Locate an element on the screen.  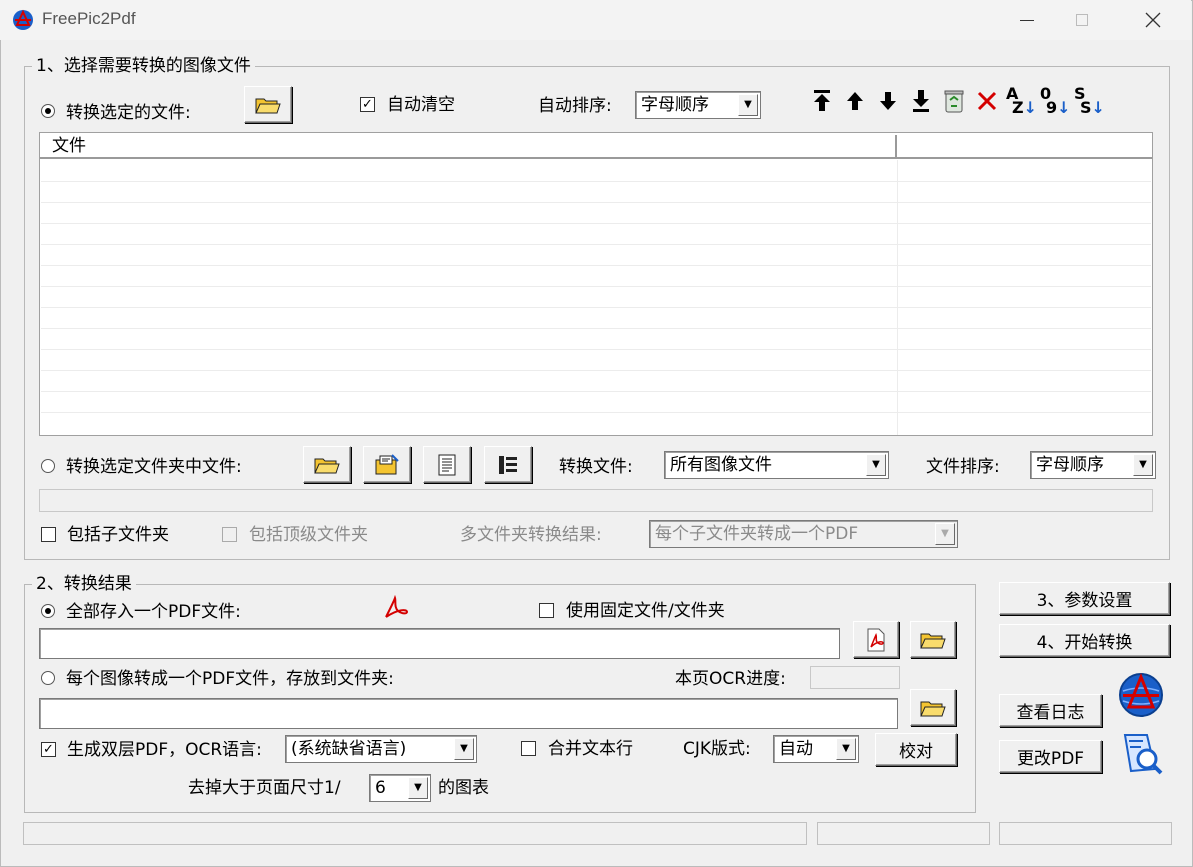
auto-clear-checkbox: ✓ is located at coordinates (367, 104).